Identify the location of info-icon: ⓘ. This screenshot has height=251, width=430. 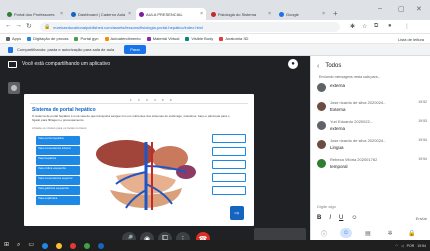
(324, 233).